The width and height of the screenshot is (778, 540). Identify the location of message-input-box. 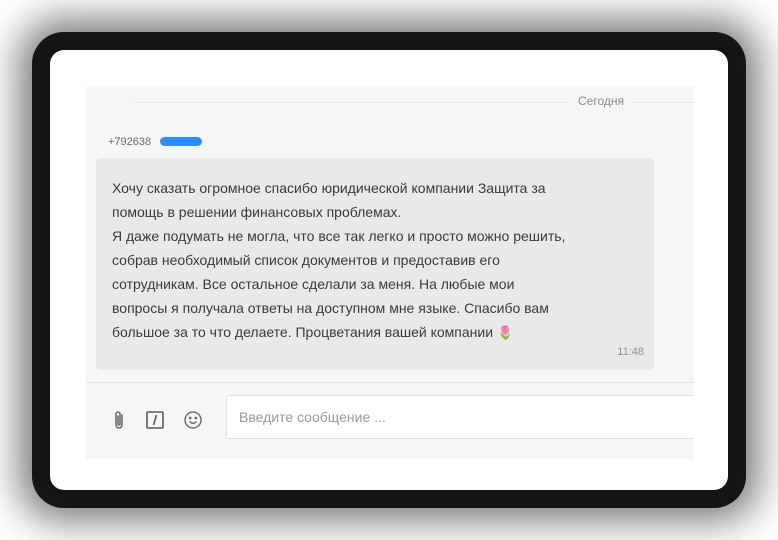
(460, 417).